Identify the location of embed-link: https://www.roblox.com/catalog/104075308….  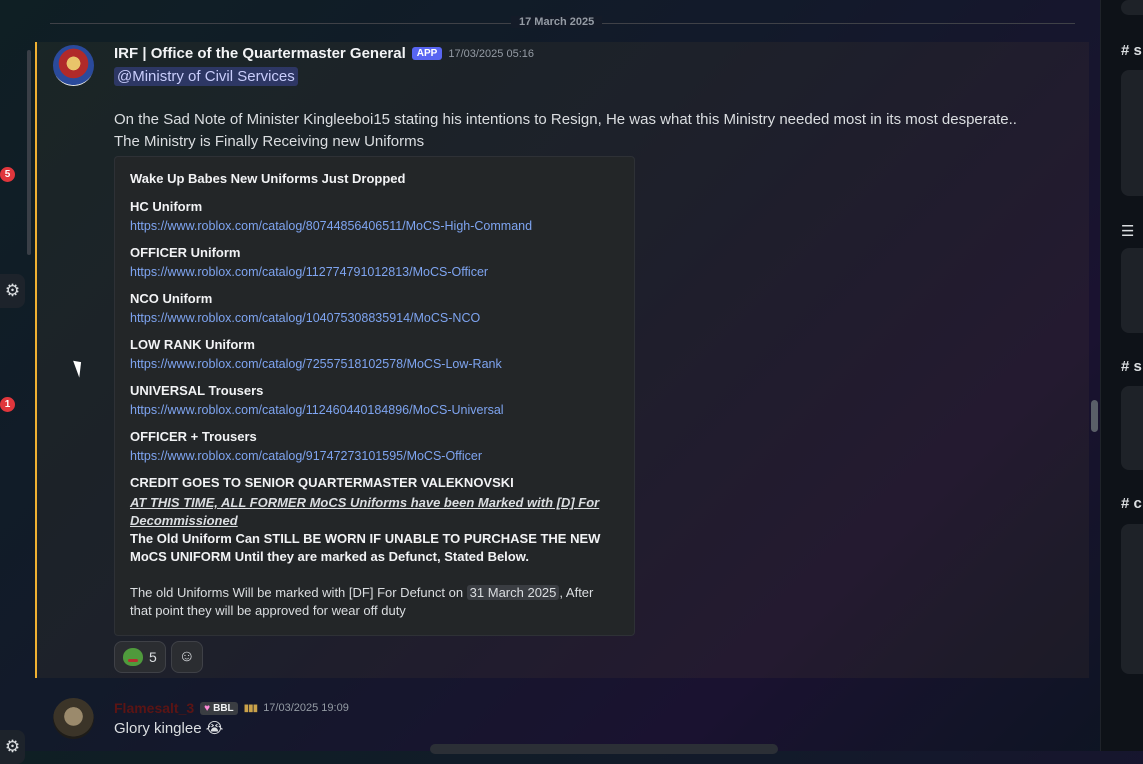
(305, 318).